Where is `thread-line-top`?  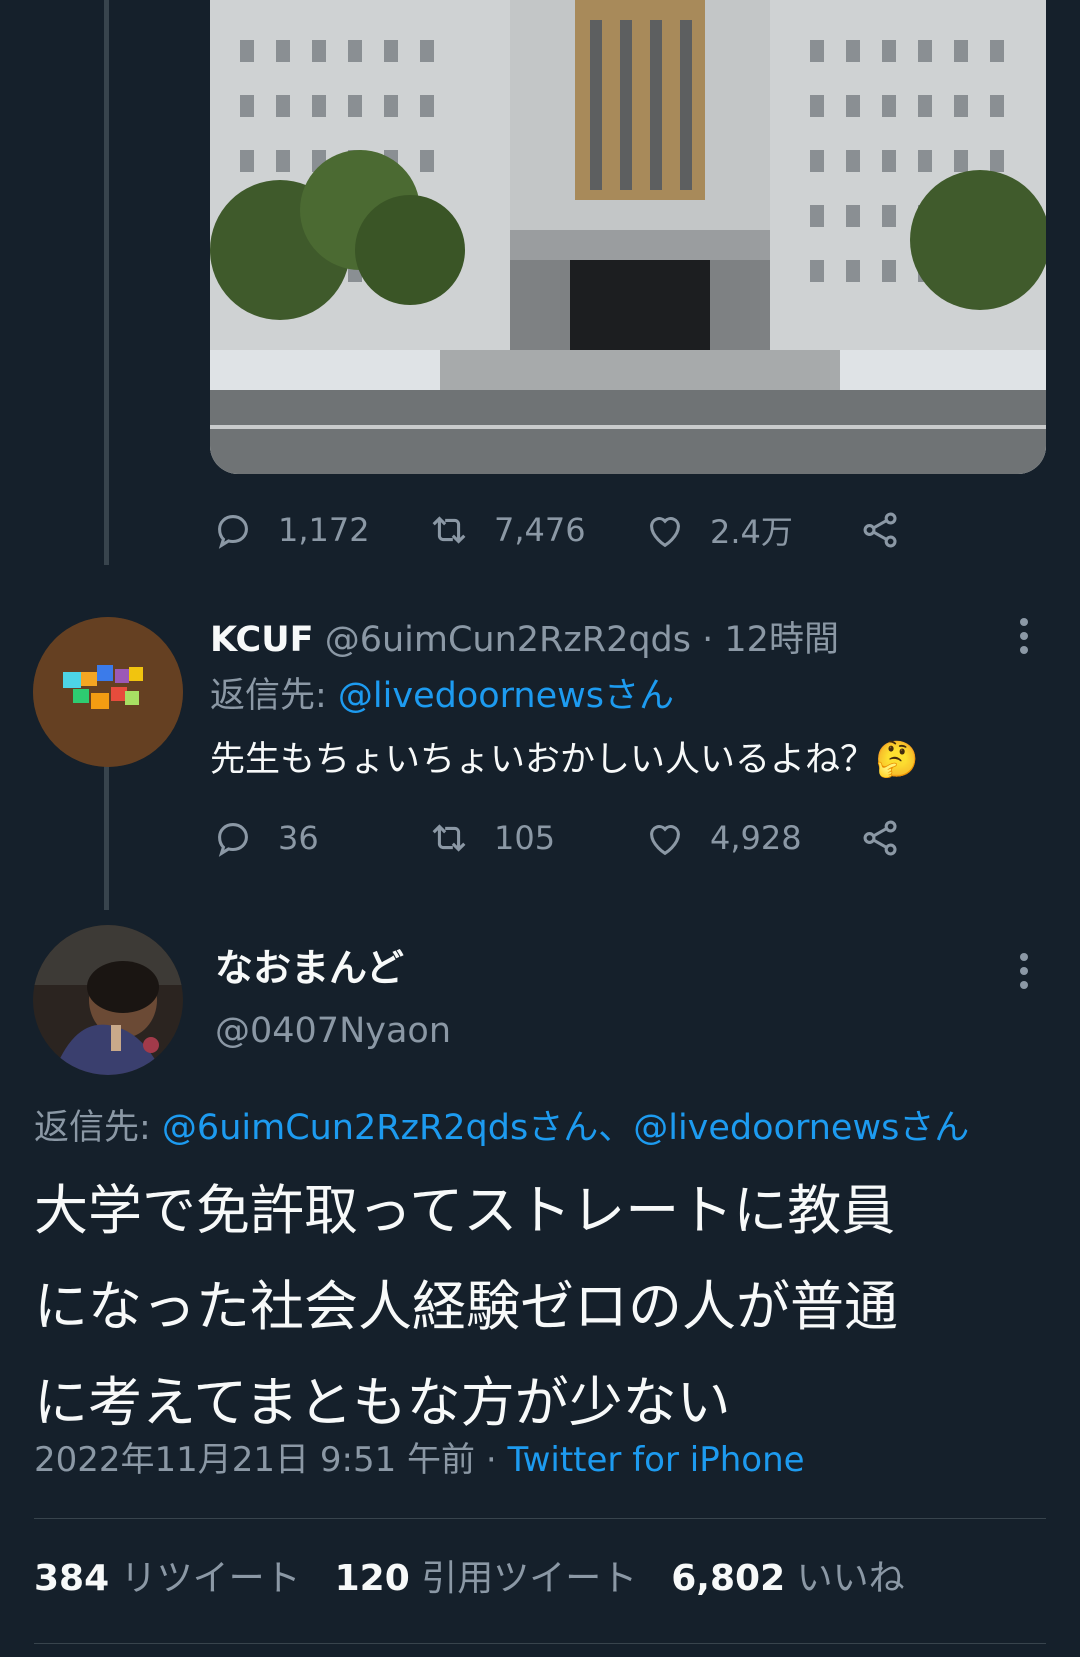 thread-line-top is located at coordinates (106, 282).